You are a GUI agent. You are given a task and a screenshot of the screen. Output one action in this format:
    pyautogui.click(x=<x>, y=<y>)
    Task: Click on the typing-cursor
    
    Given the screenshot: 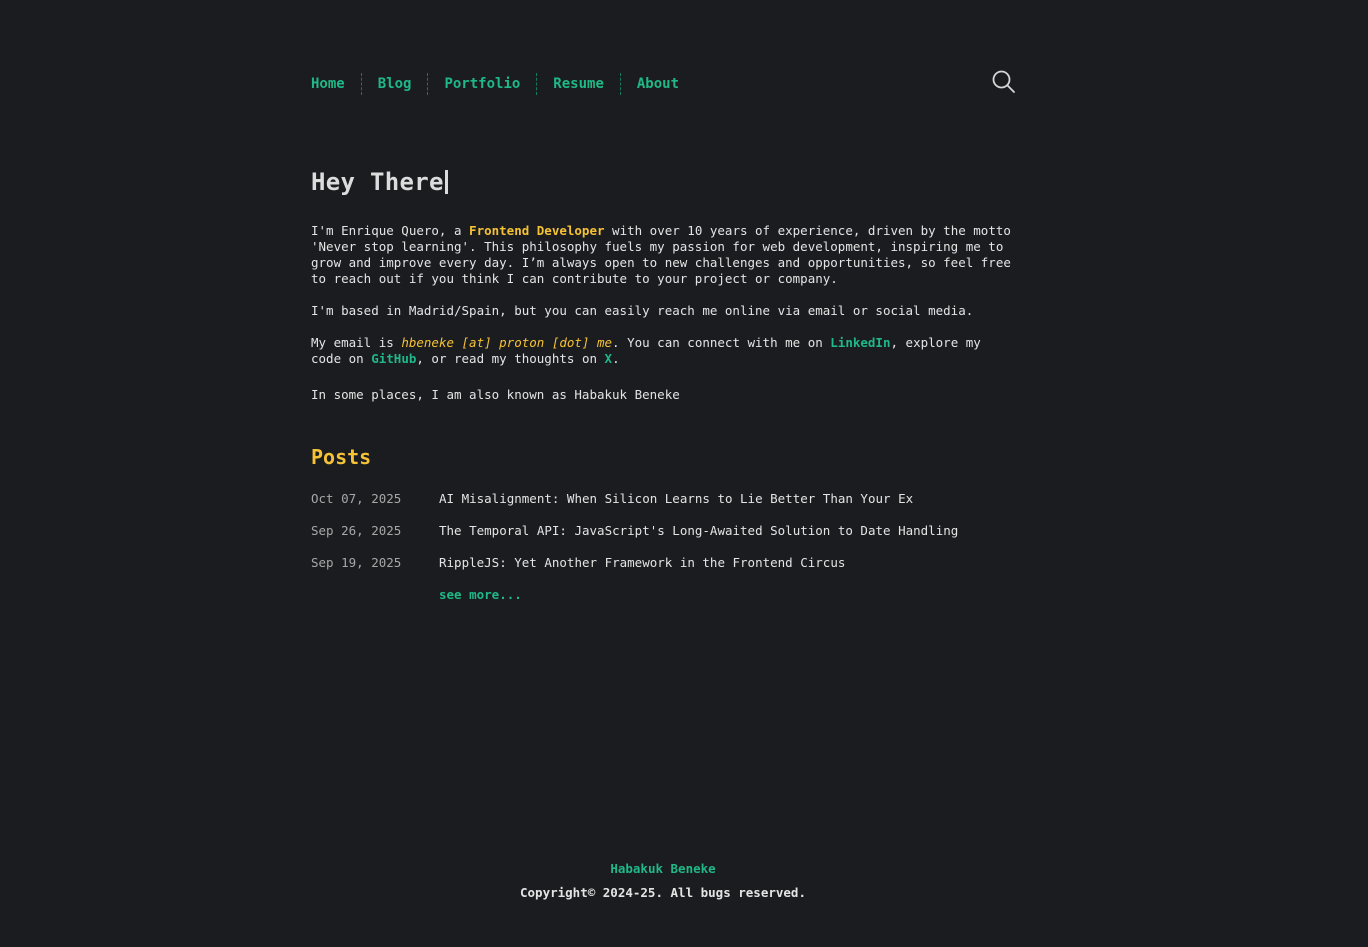 What is the action you would take?
    pyautogui.click(x=446, y=182)
    